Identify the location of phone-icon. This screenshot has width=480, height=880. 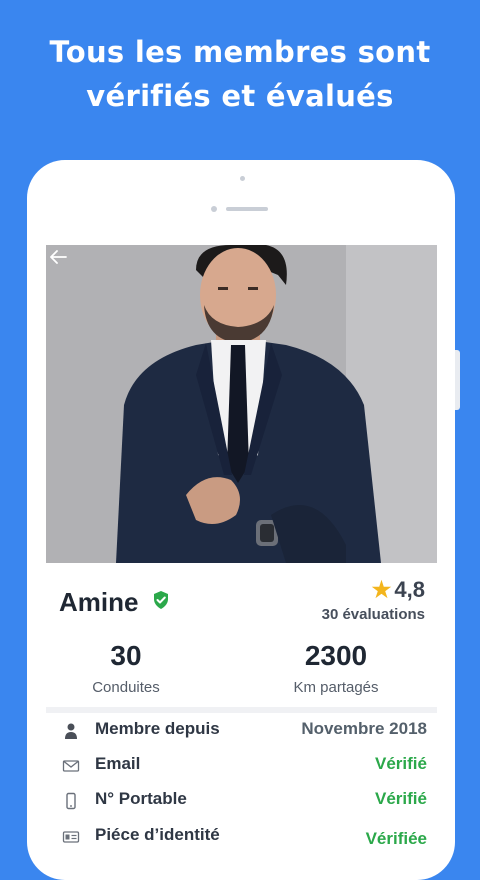
(71, 801).